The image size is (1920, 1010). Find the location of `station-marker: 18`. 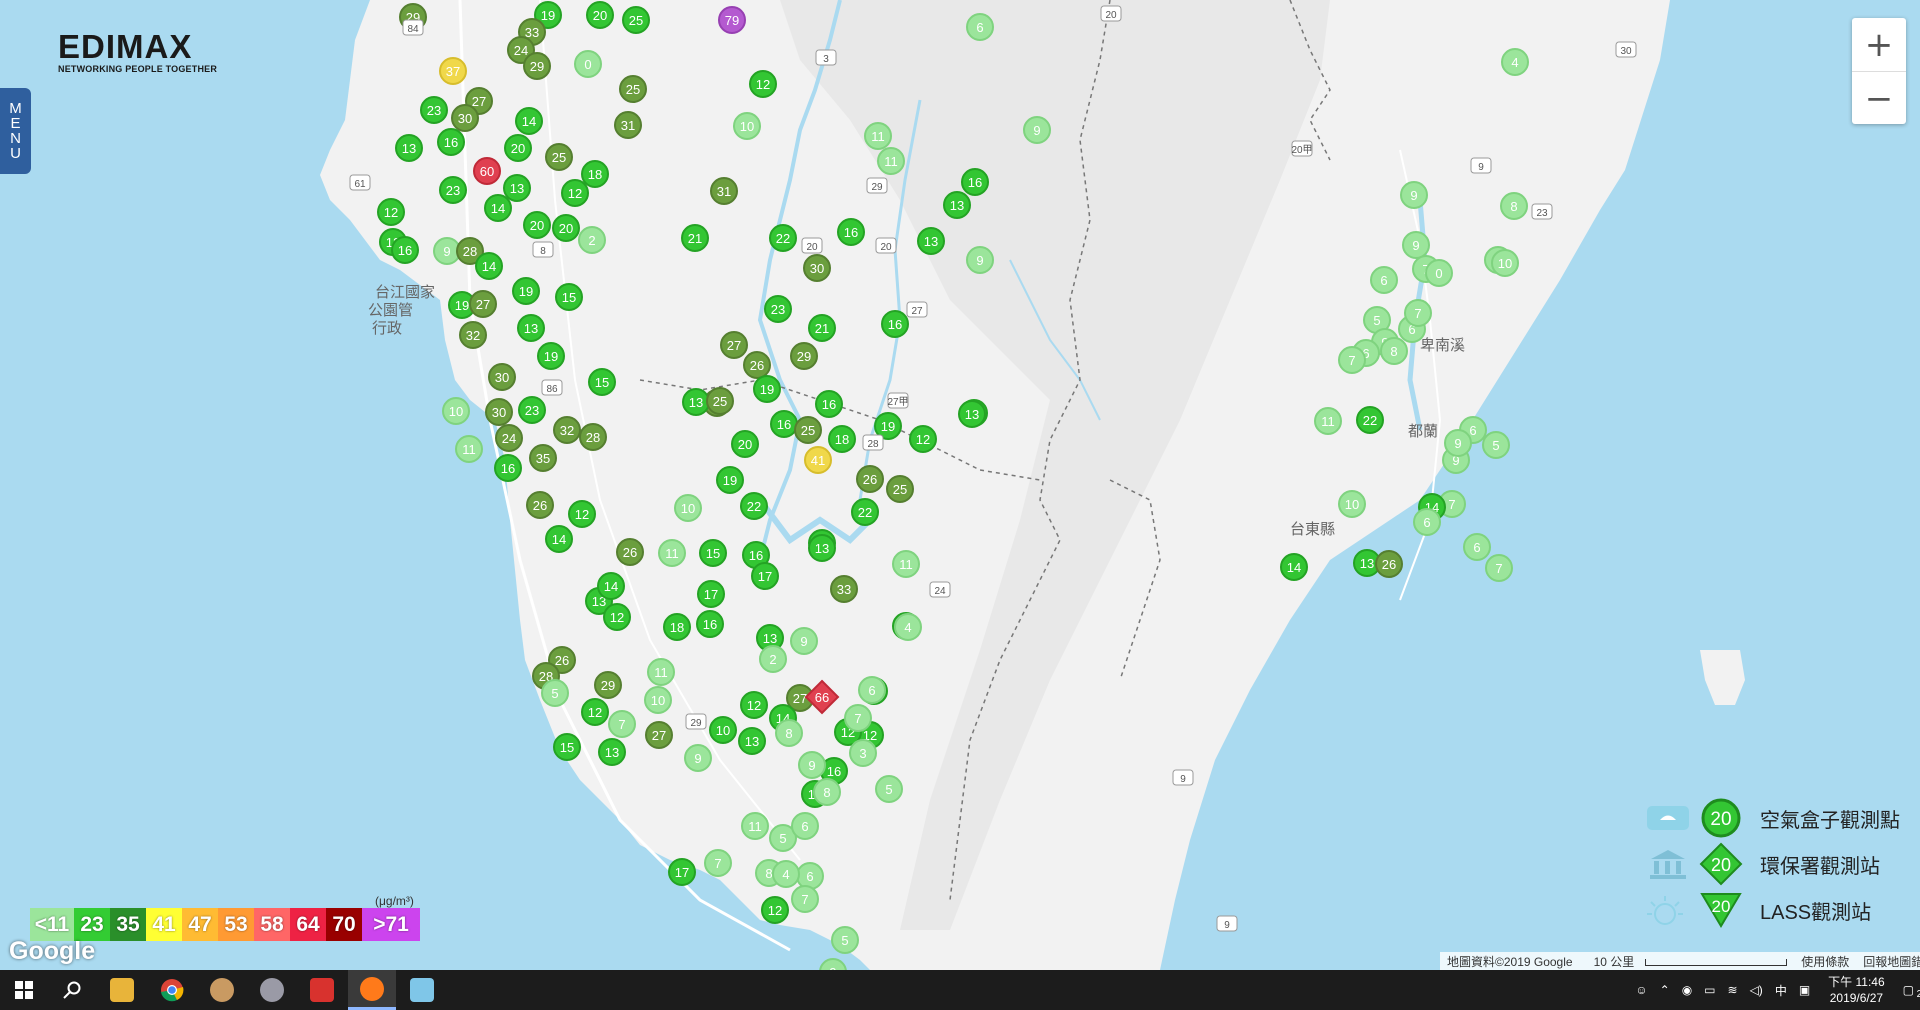

station-marker: 18 is located at coordinates (595, 174).